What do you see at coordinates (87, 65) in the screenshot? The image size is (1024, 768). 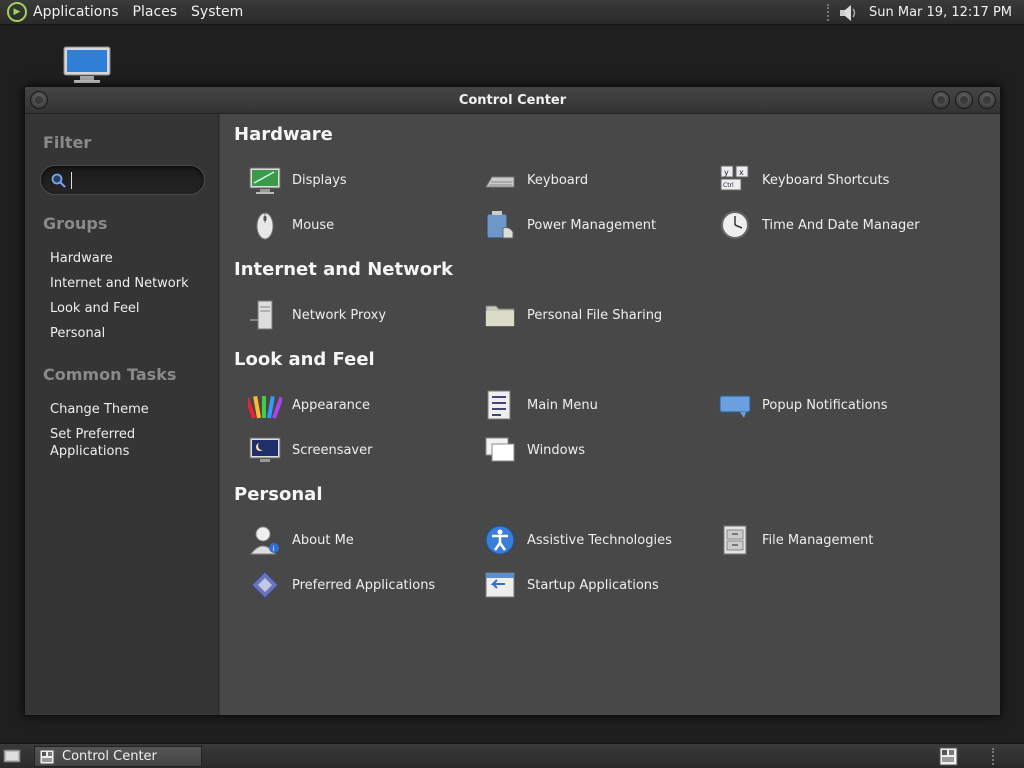 I see `computer-desktop-icon` at bounding box center [87, 65].